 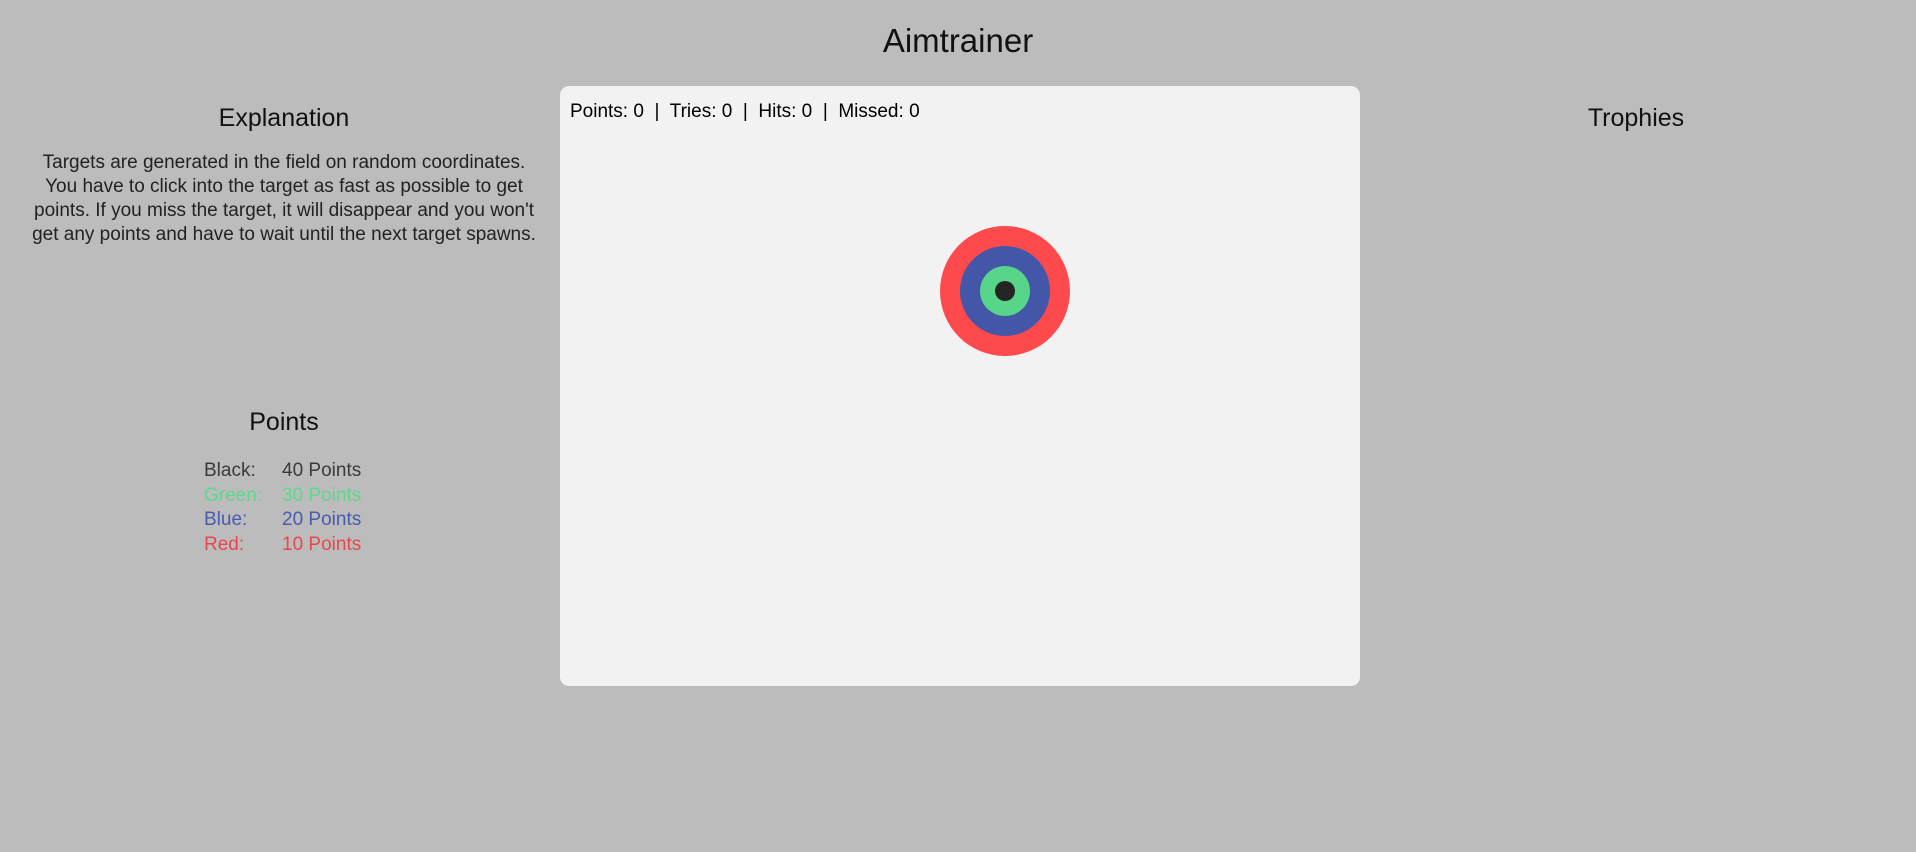 I want to click on trophies-title: Trophies, so click(x=1636, y=118).